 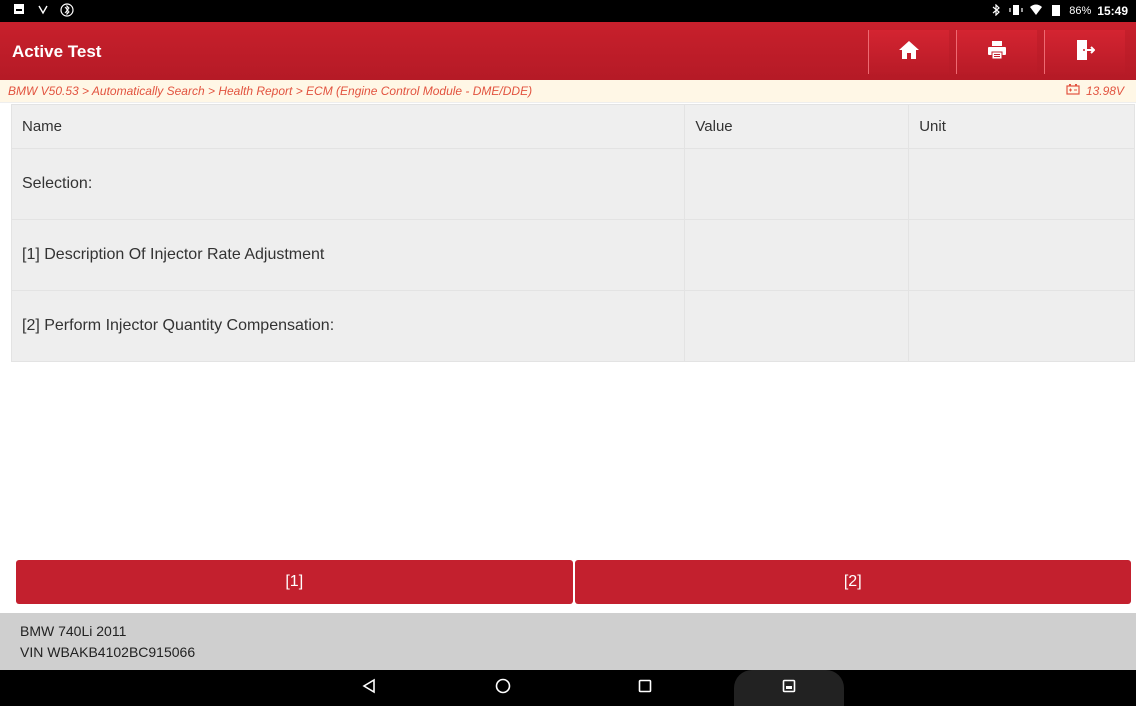 I want to click on voltage-indicator: 13.98V, so click(x=1095, y=90).